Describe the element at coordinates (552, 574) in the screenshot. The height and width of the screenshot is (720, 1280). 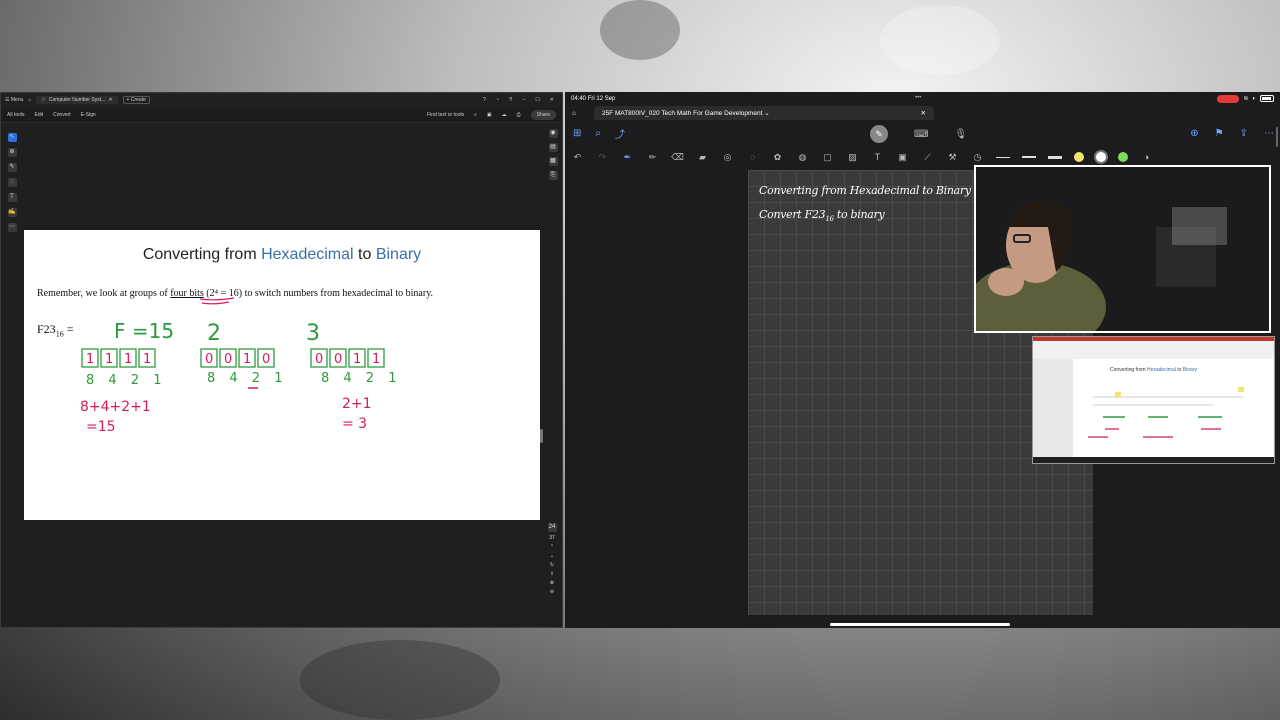
I see `download-icon: ⇩` at that location.